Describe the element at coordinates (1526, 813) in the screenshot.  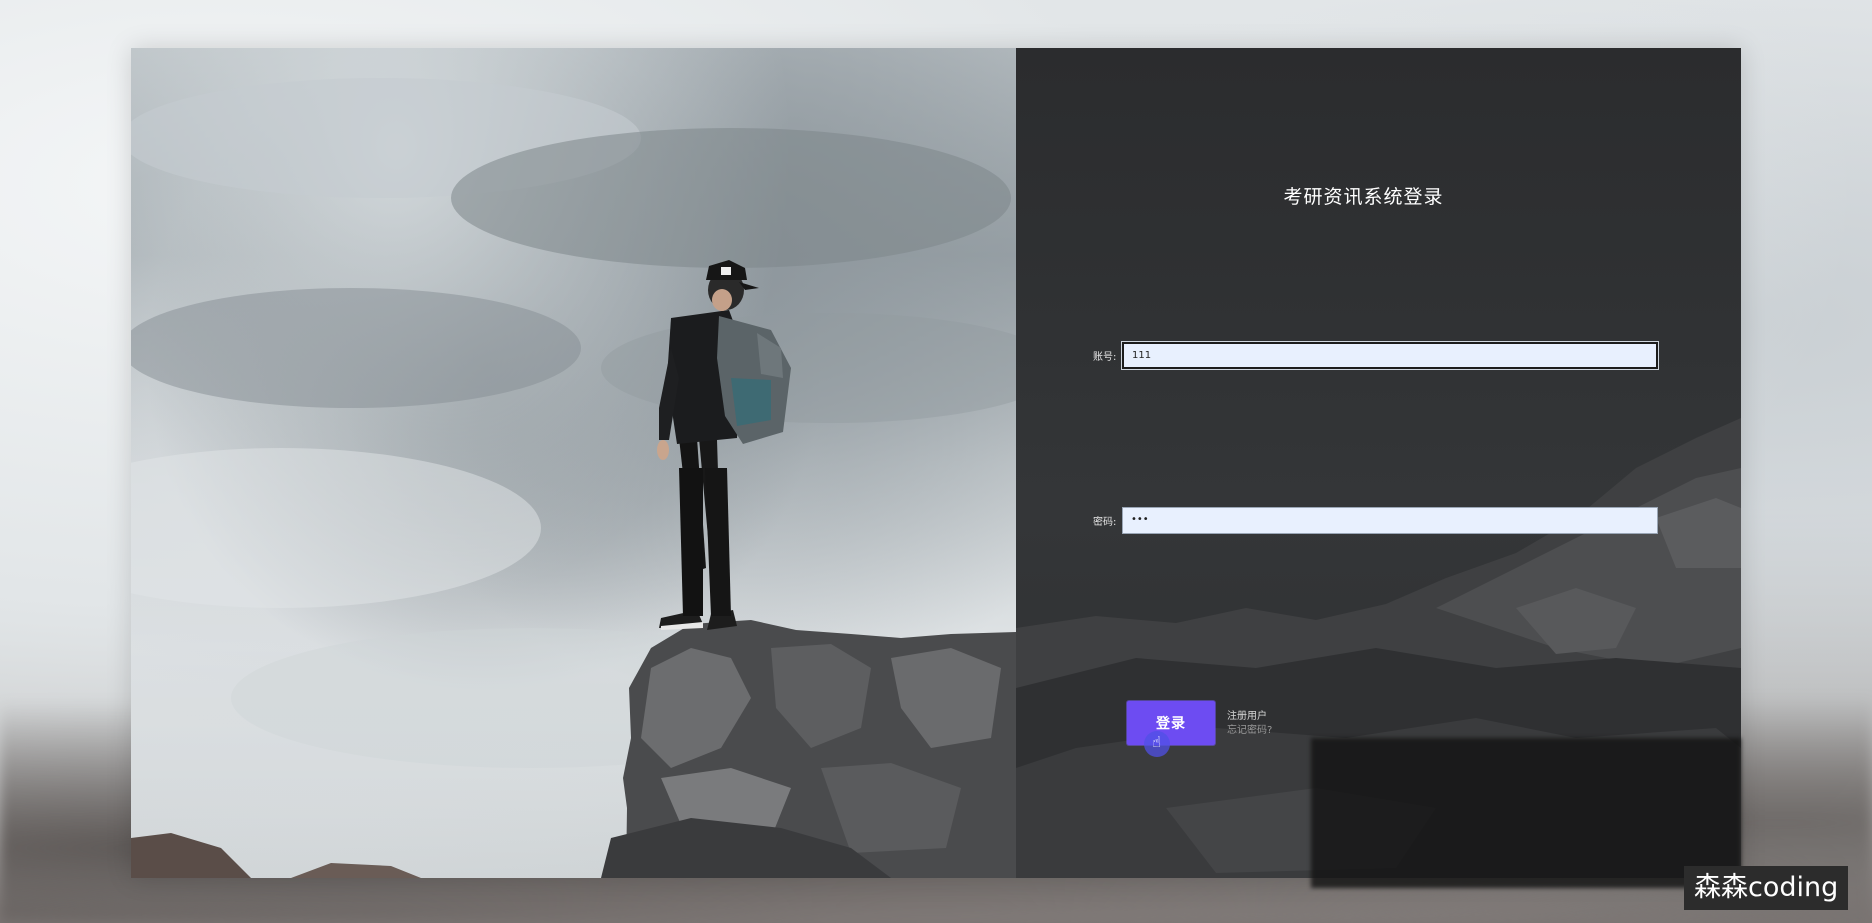
I see `dark-overlay` at that location.